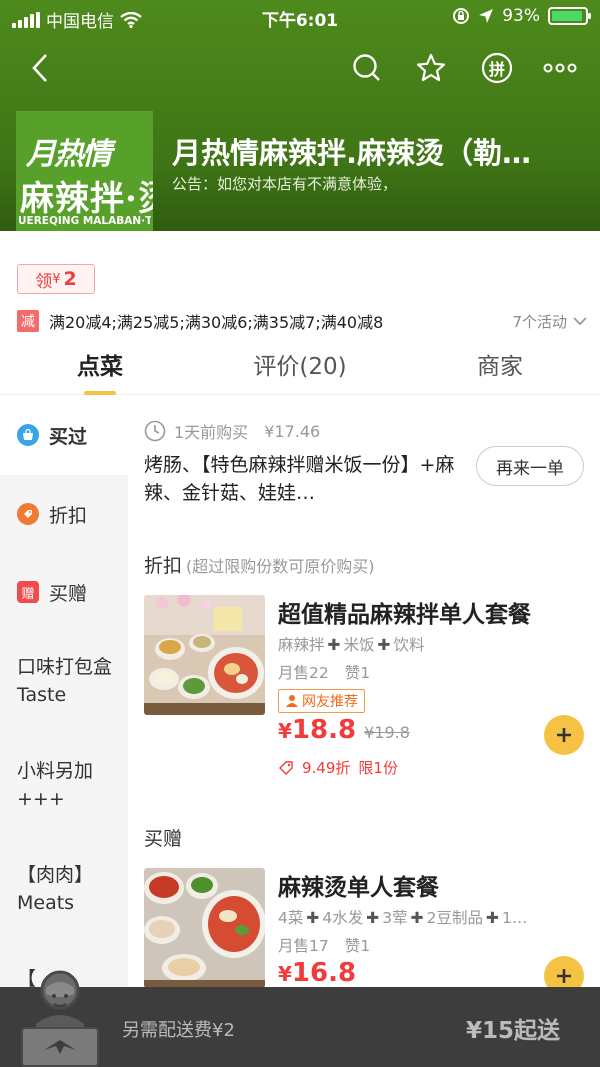  I want to click on shop-logo: 月热情 麻辣拌·烫 UEREQING MALABAN·TAN, so click(84, 179).